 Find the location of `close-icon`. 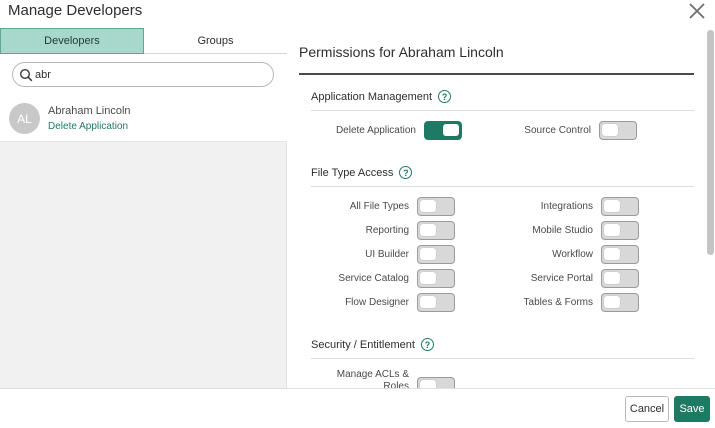

close-icon is located at coordinates (697, 11).